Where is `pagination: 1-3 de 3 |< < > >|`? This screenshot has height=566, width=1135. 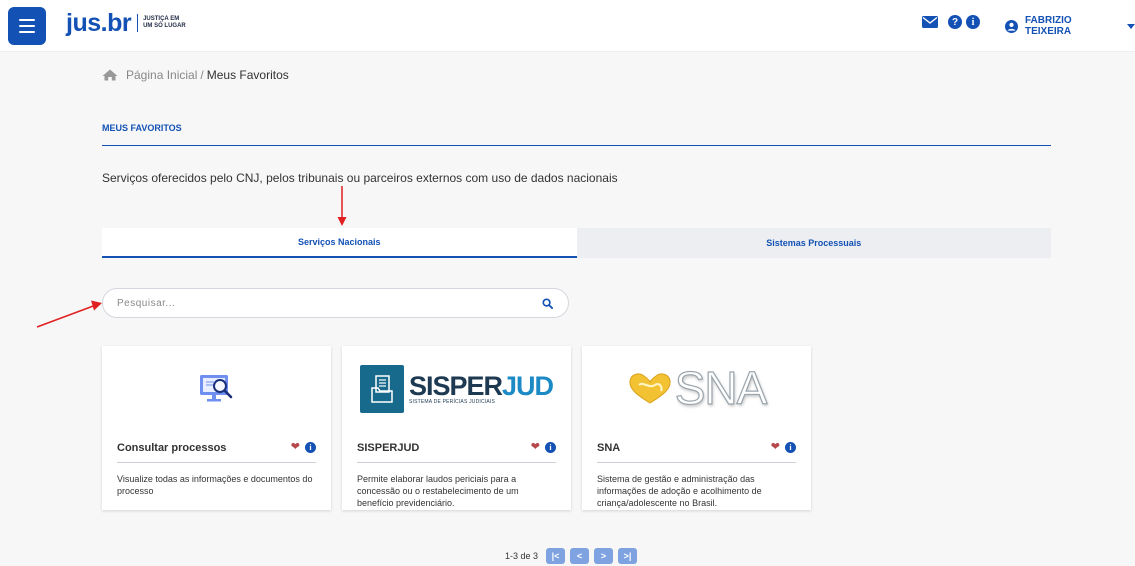
pagination: 1-3 de 3 |< < > >| is located at coordinates (571, 556).